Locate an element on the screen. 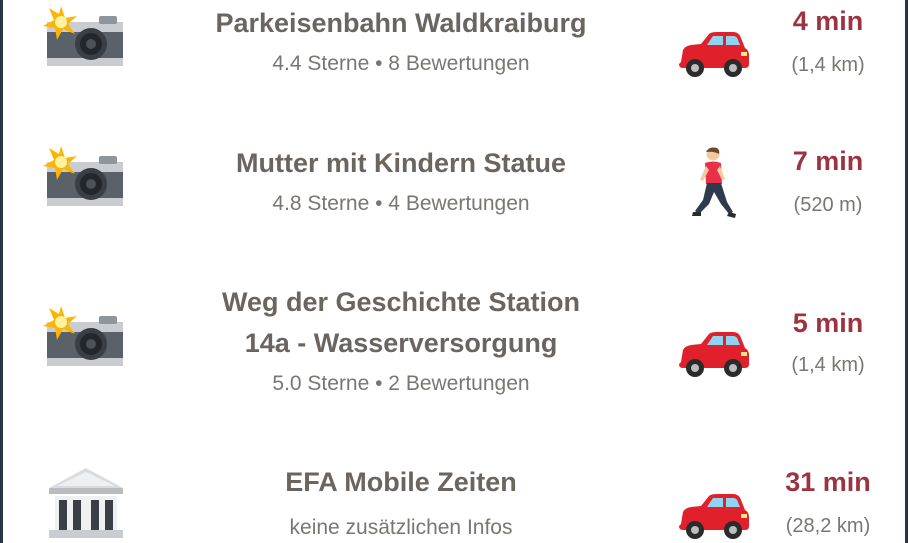 The width and height of the screenshot is (908, 543). travel-info: 5 min (1,4 km) is located at coordinates (828, 342).